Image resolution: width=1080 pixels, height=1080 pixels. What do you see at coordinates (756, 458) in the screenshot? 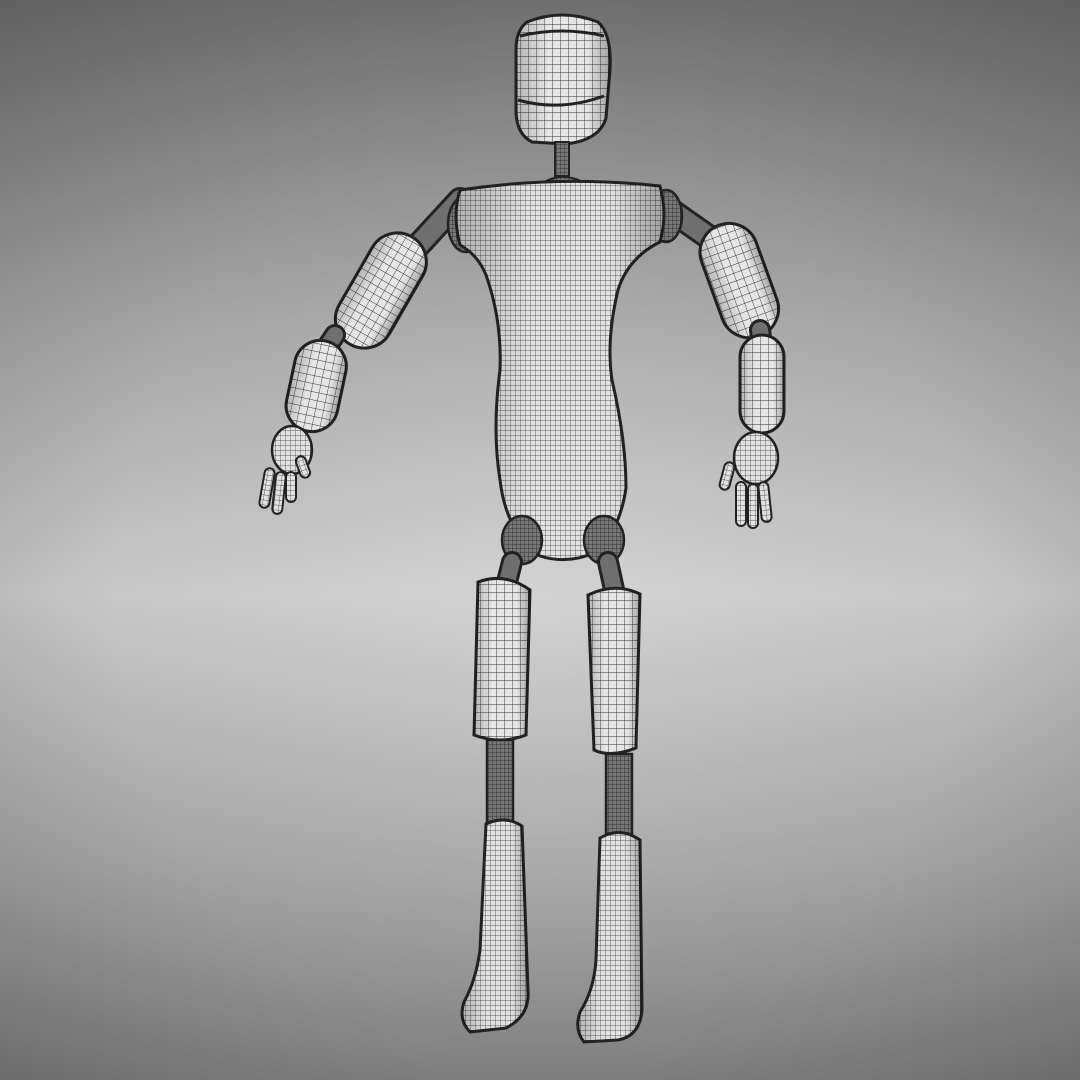
I see `robot-right-hand` at bounding box center [756, 458].